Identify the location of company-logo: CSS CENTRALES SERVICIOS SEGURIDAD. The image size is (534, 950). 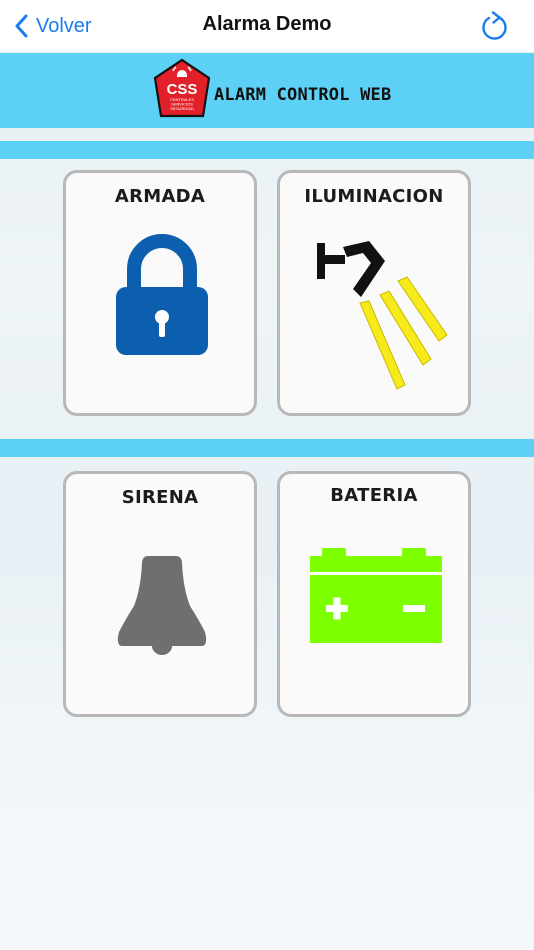
(182, 88).